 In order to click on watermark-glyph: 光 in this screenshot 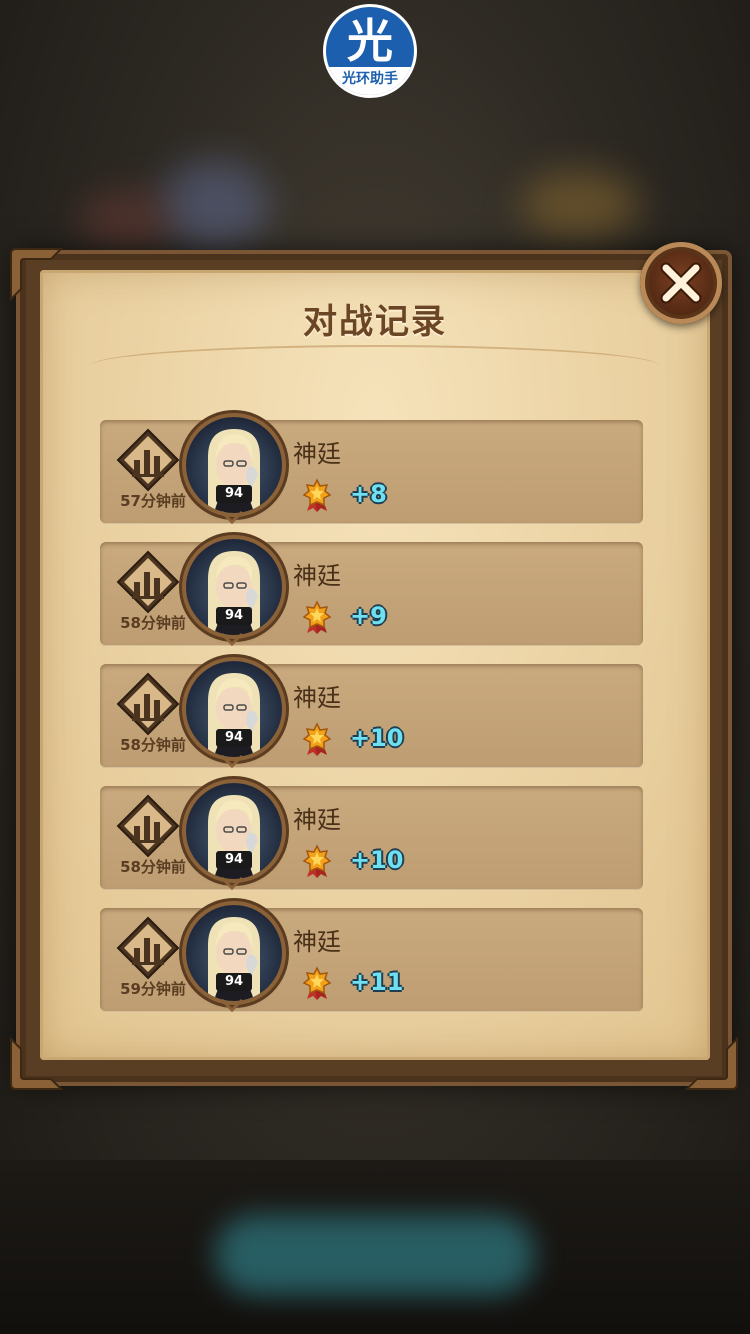, I will do `click(370, 41)`.